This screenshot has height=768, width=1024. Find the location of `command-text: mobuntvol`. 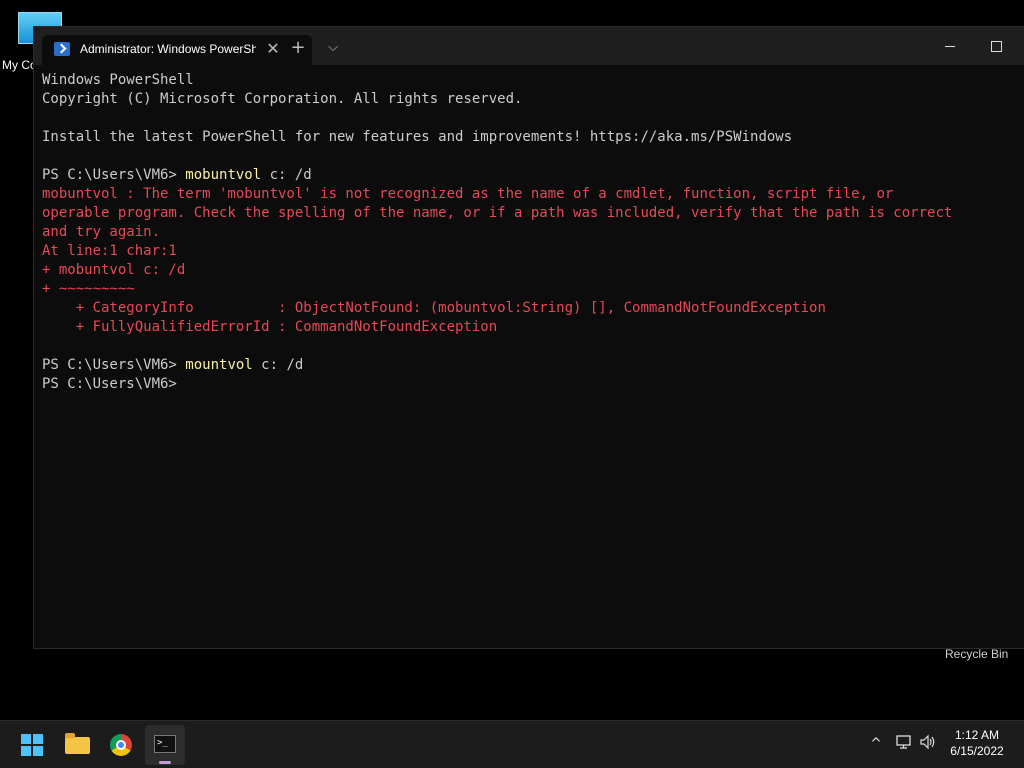

command-text: mobuntvol is located at coordinates (223, 175).